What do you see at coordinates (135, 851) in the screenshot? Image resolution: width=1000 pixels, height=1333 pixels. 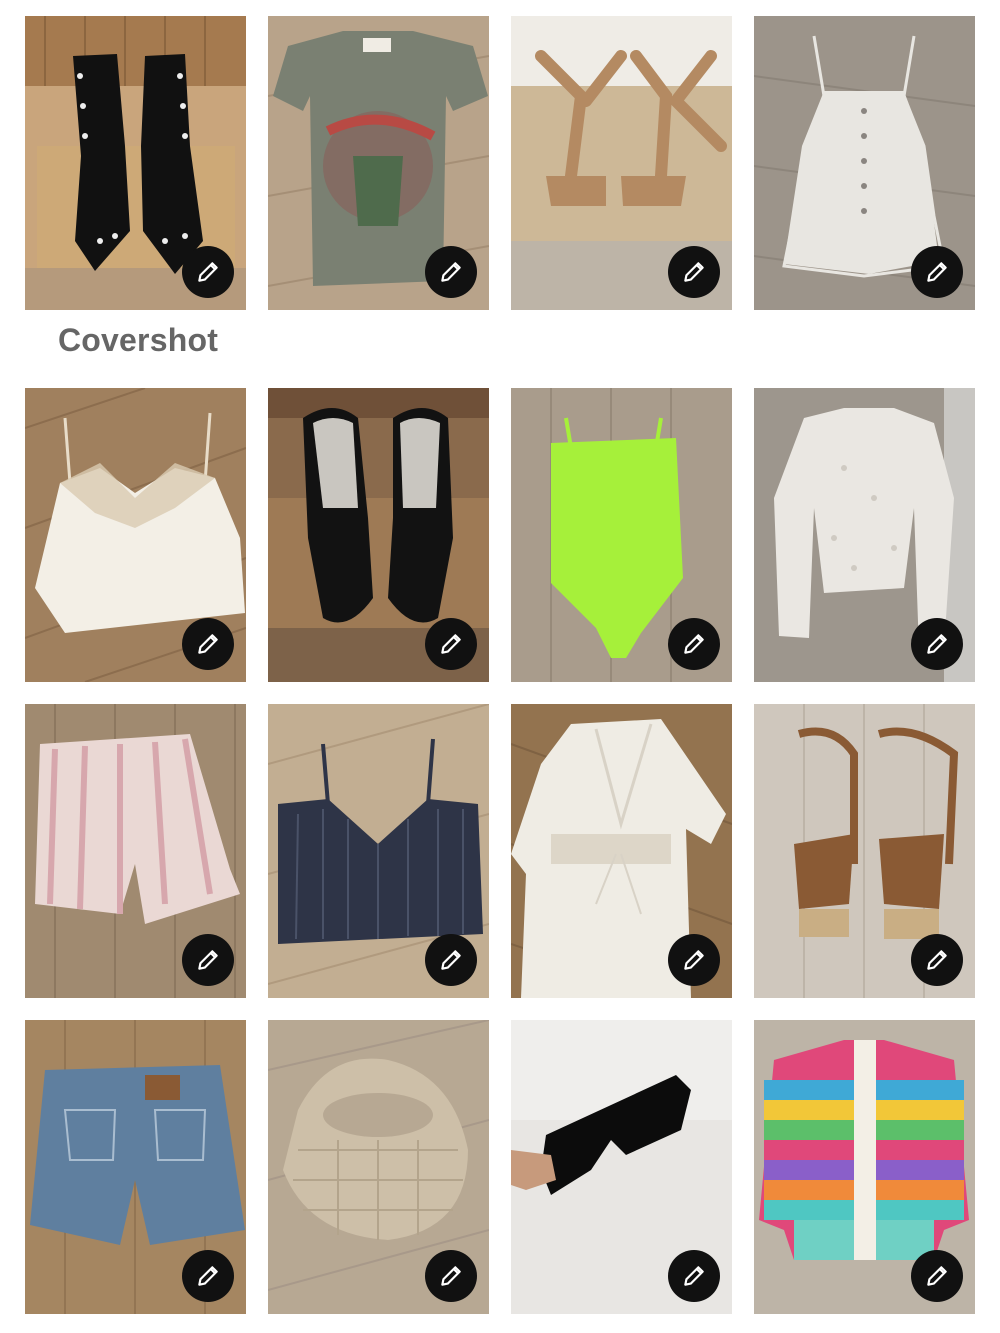 I see `photo-tile-striped-linen-shorts` at bounding box center [135, 851].